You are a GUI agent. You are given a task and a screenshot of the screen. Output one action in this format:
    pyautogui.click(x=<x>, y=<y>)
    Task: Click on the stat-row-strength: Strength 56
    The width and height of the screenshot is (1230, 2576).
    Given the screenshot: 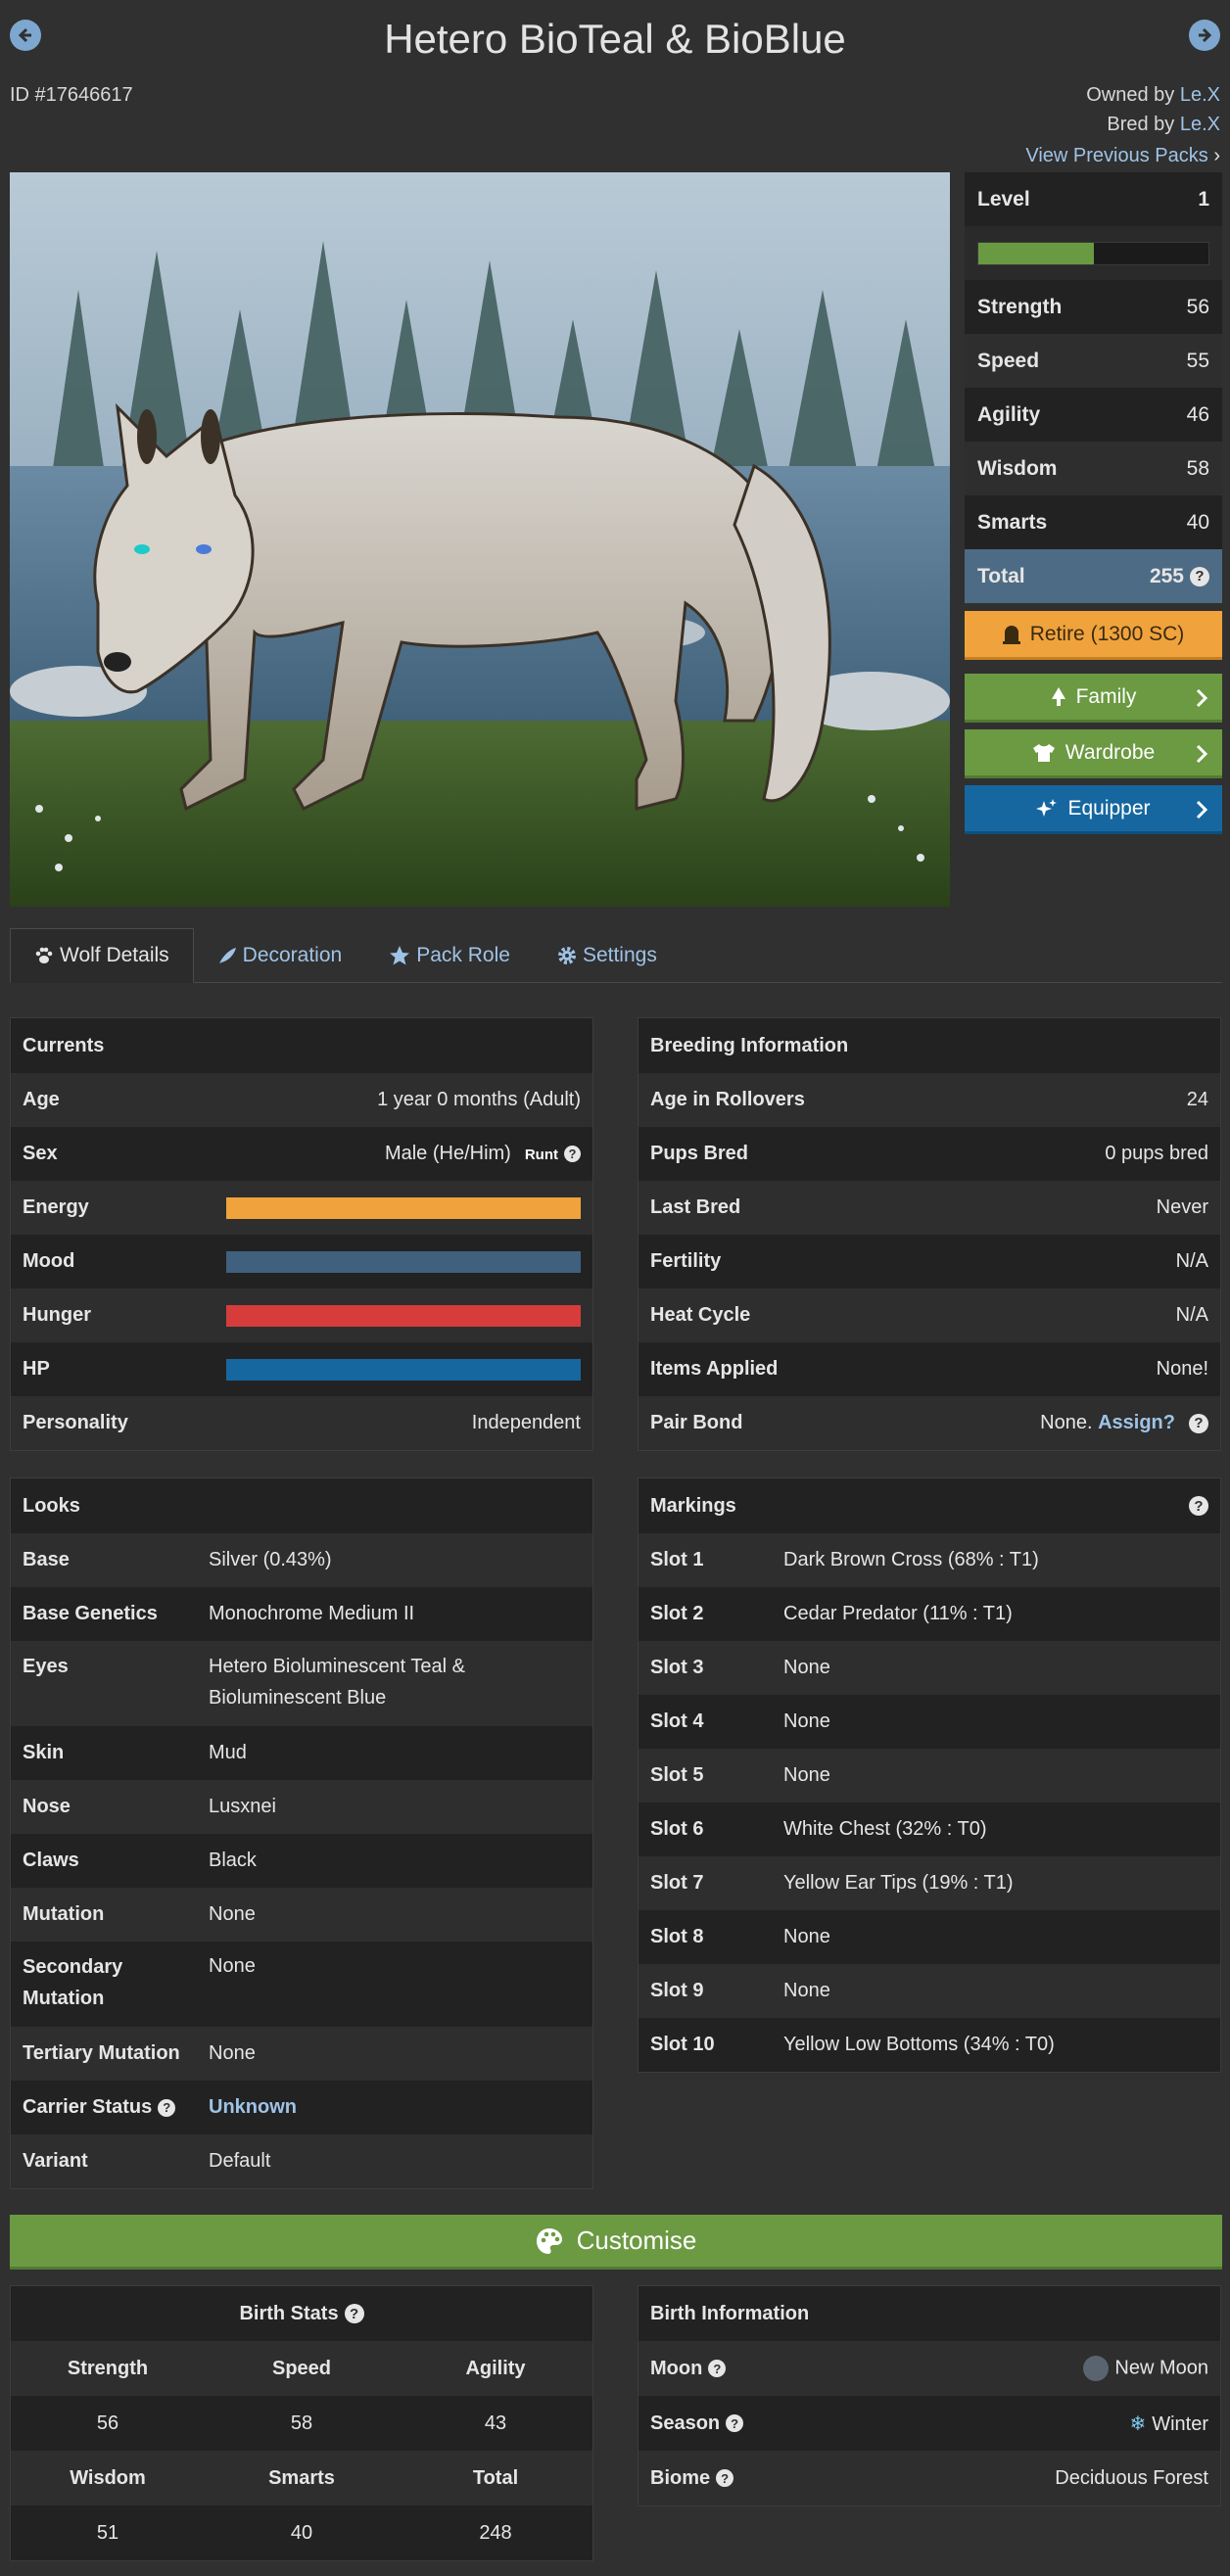 What is the action you would take?
    pyautogui.click(x=1093, y=307)
    